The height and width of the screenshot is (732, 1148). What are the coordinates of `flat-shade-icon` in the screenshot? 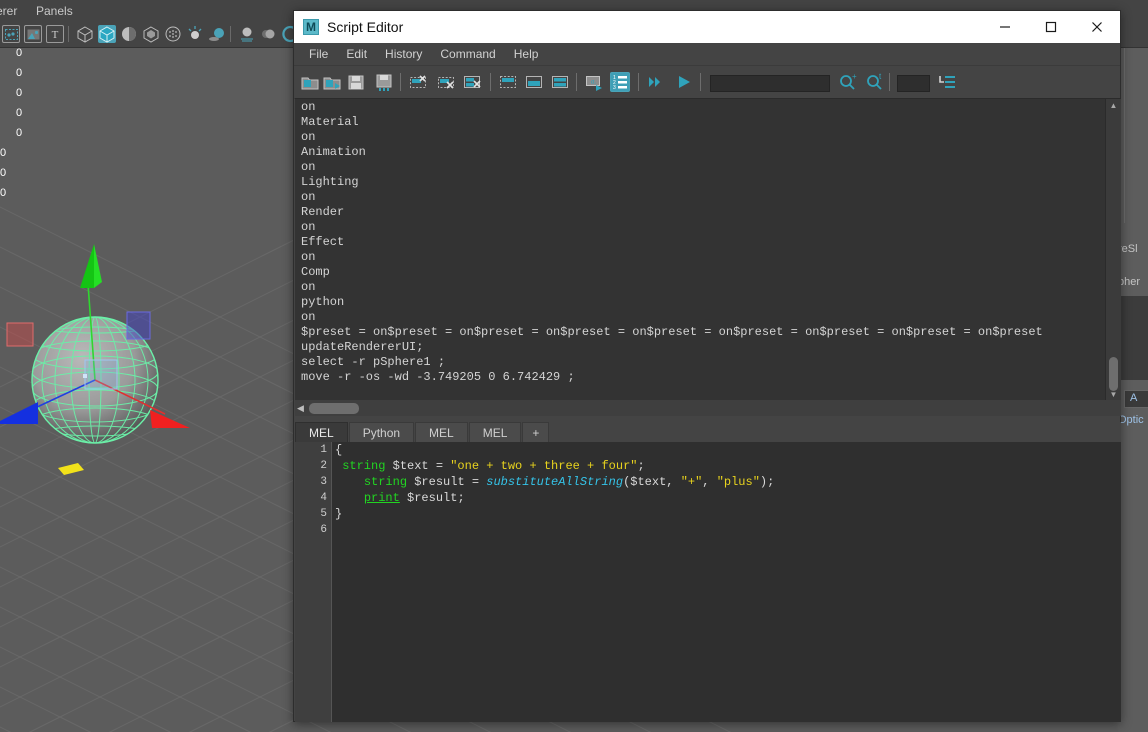 It's located at (129, 34).